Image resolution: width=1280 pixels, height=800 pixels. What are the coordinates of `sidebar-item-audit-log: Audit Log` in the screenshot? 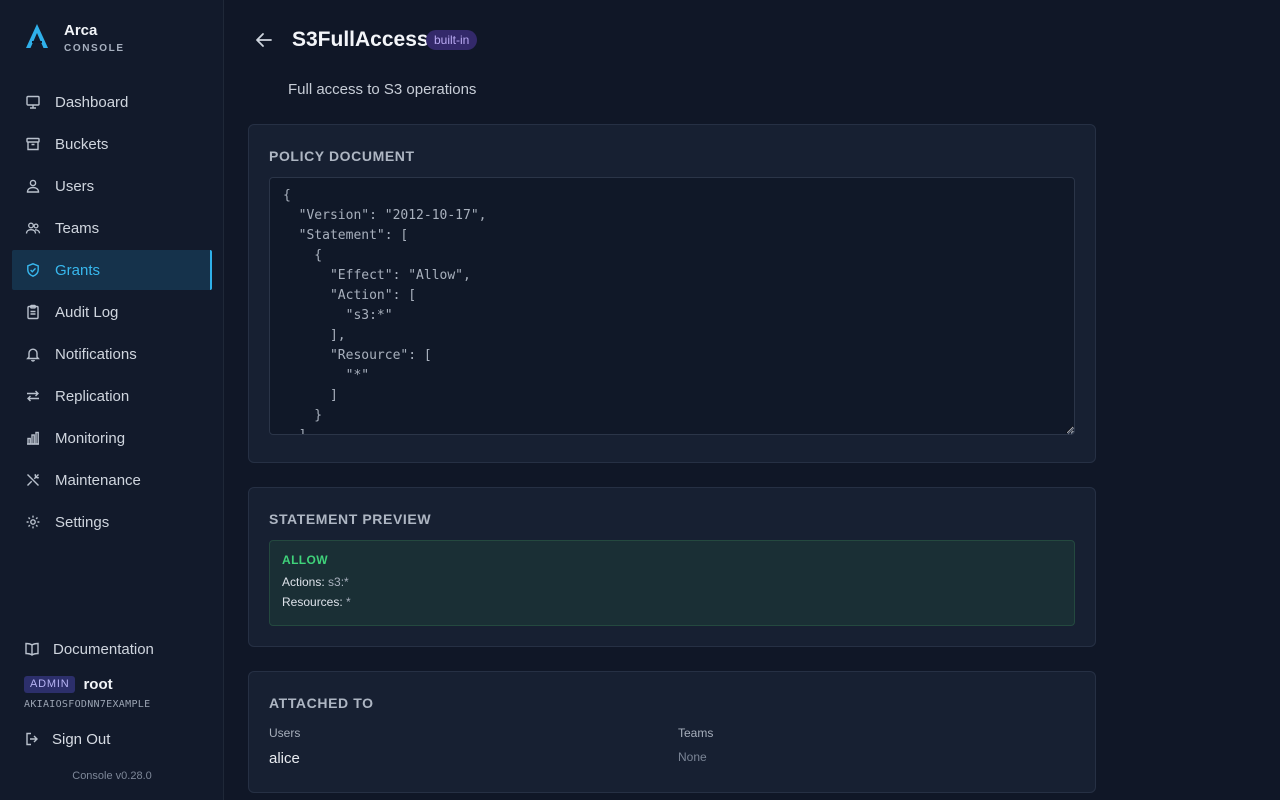 It's located at (112, 312).